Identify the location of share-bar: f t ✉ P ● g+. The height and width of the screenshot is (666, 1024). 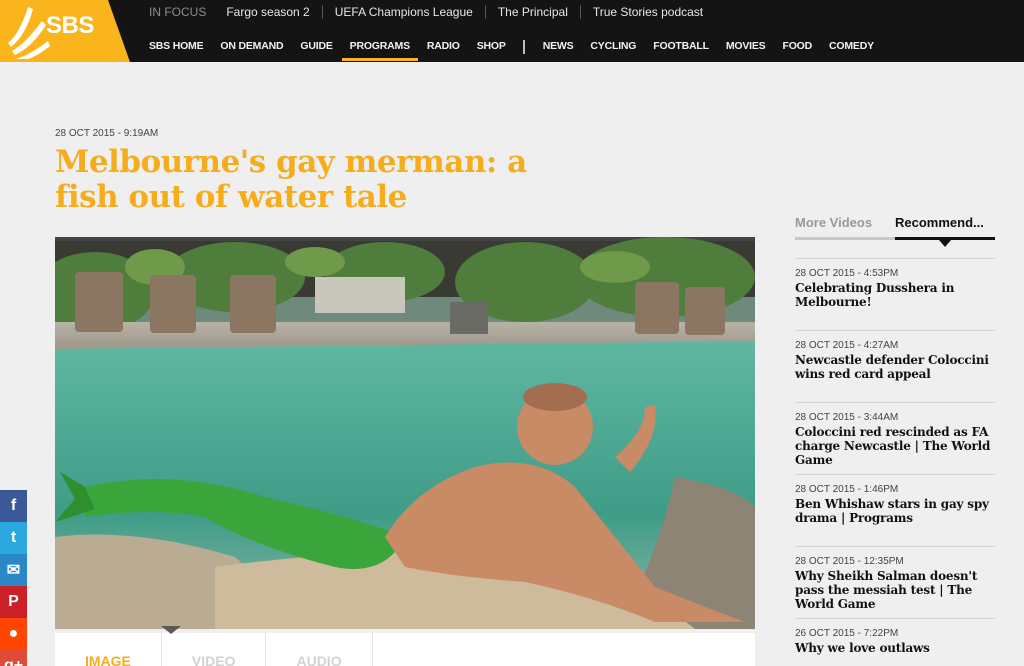
(13, 578).